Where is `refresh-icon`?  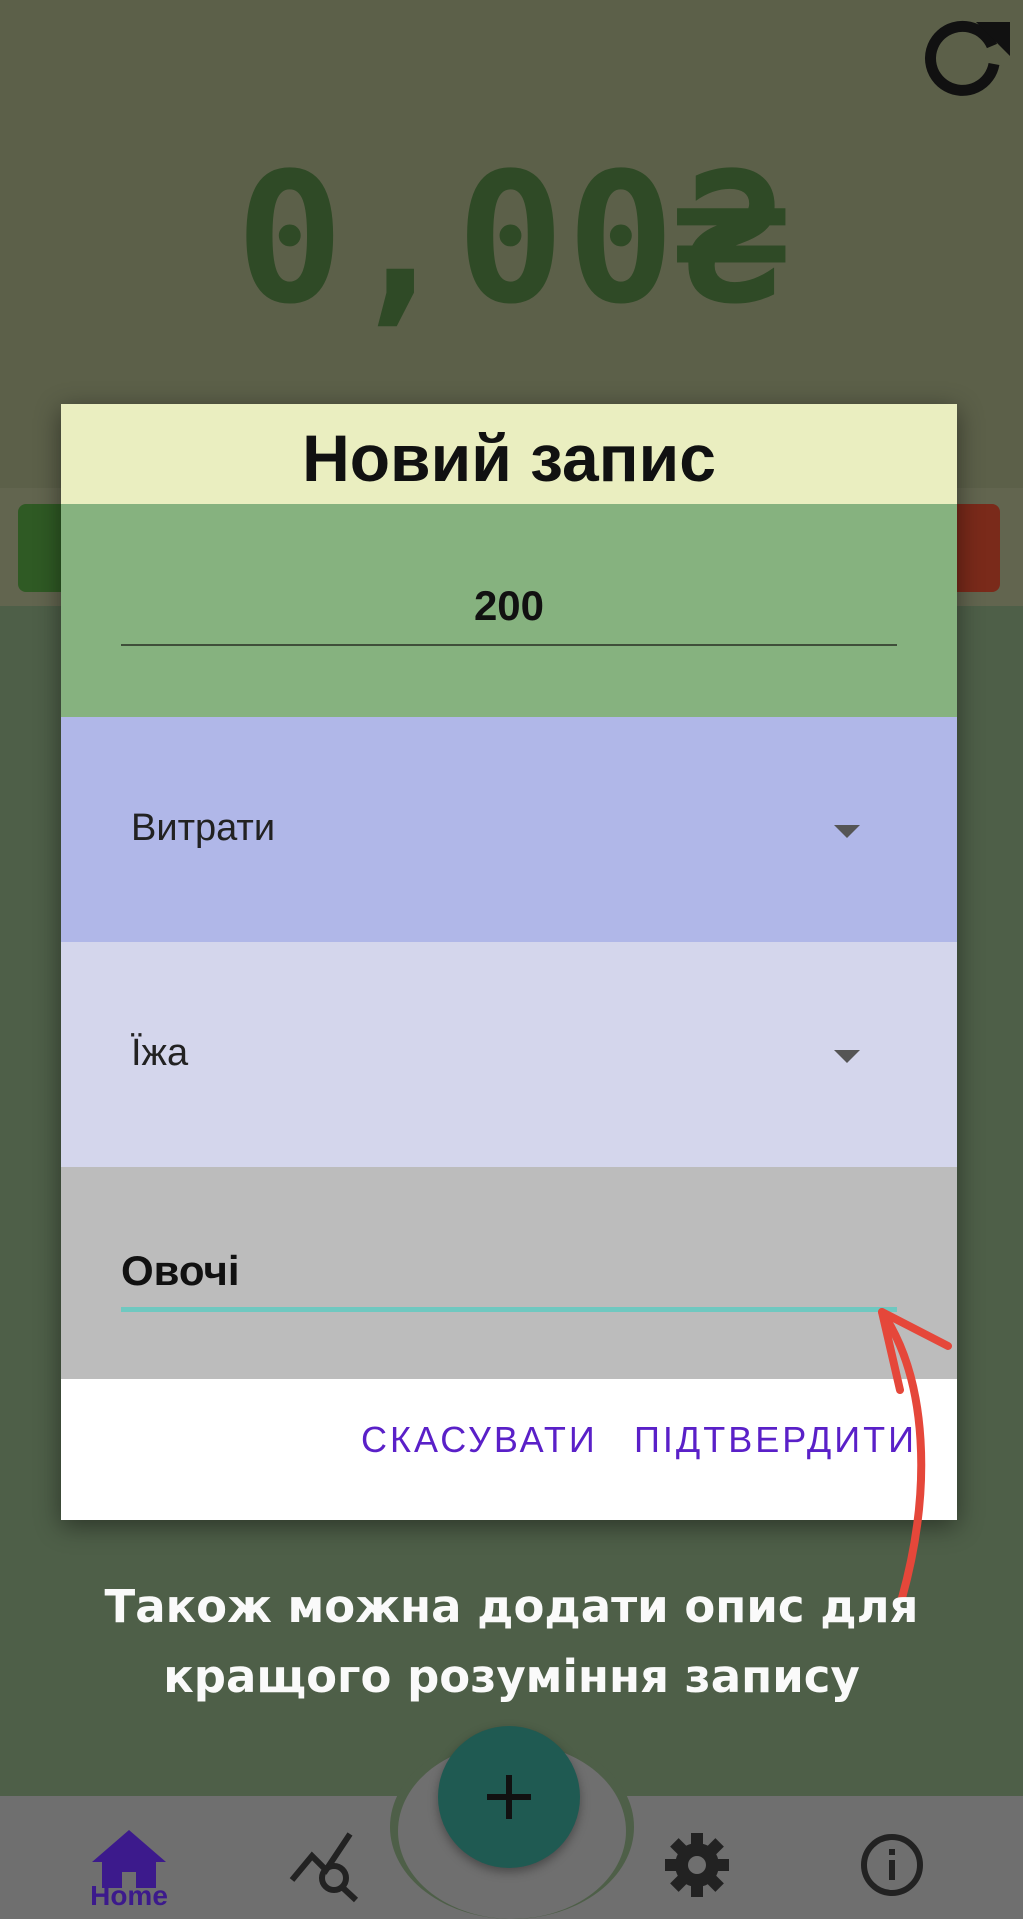 refresh-icon is located at coordinates (964, 56).